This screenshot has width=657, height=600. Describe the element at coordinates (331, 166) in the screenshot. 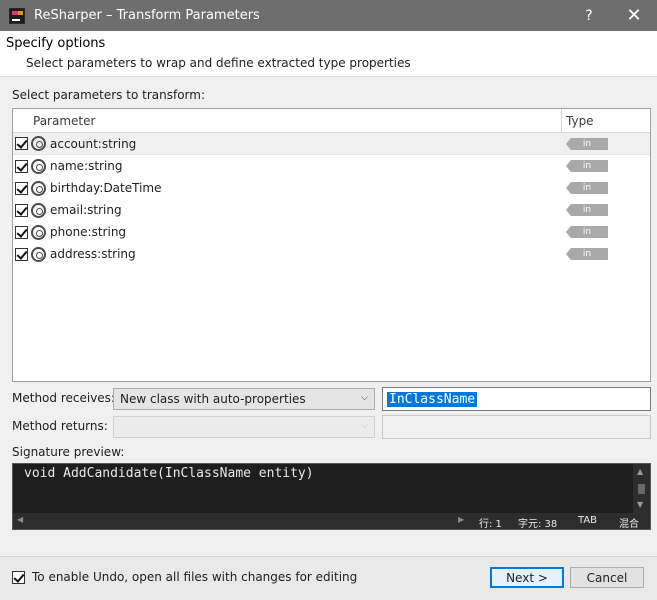

I see `table-row: name:string in` at that location.